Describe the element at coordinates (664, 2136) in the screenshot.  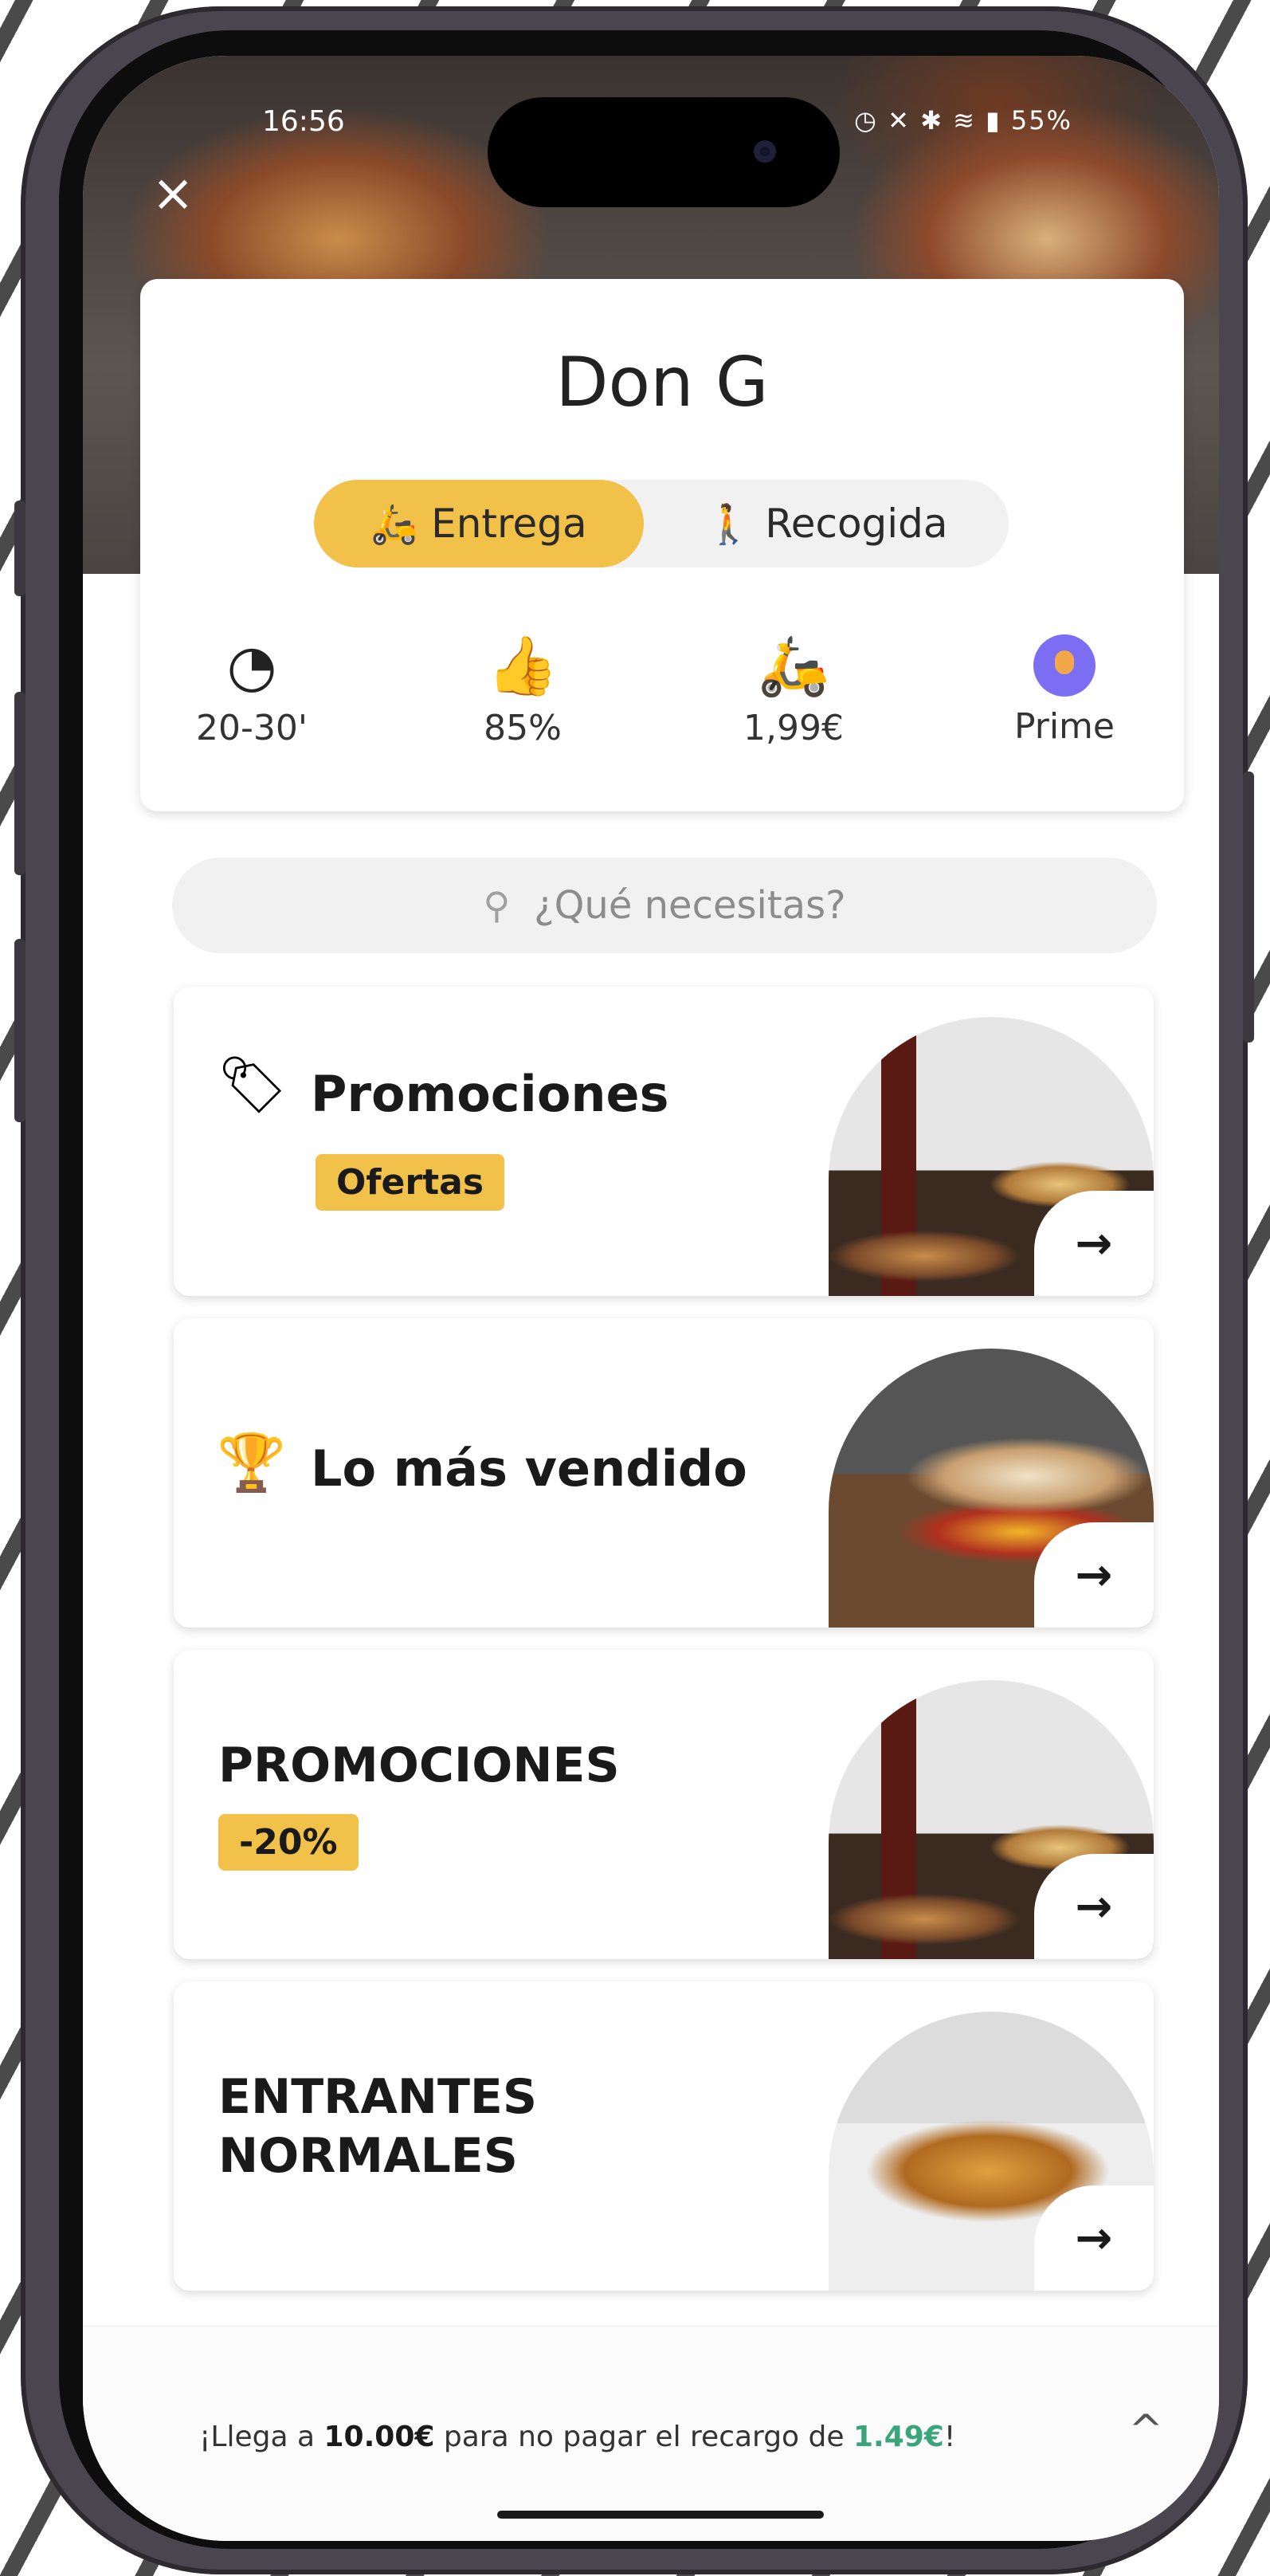
I see `category-card-entrantes: ENTRANTES NORMALES →` at that location.